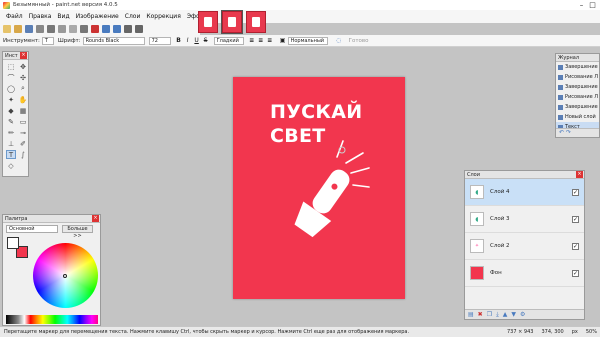 Image resolution: width=600 pixels, height=337 pixels. Describe the element at coordinates (13, 243) in the screenshot. I see `primary-color-swatch` at that location.